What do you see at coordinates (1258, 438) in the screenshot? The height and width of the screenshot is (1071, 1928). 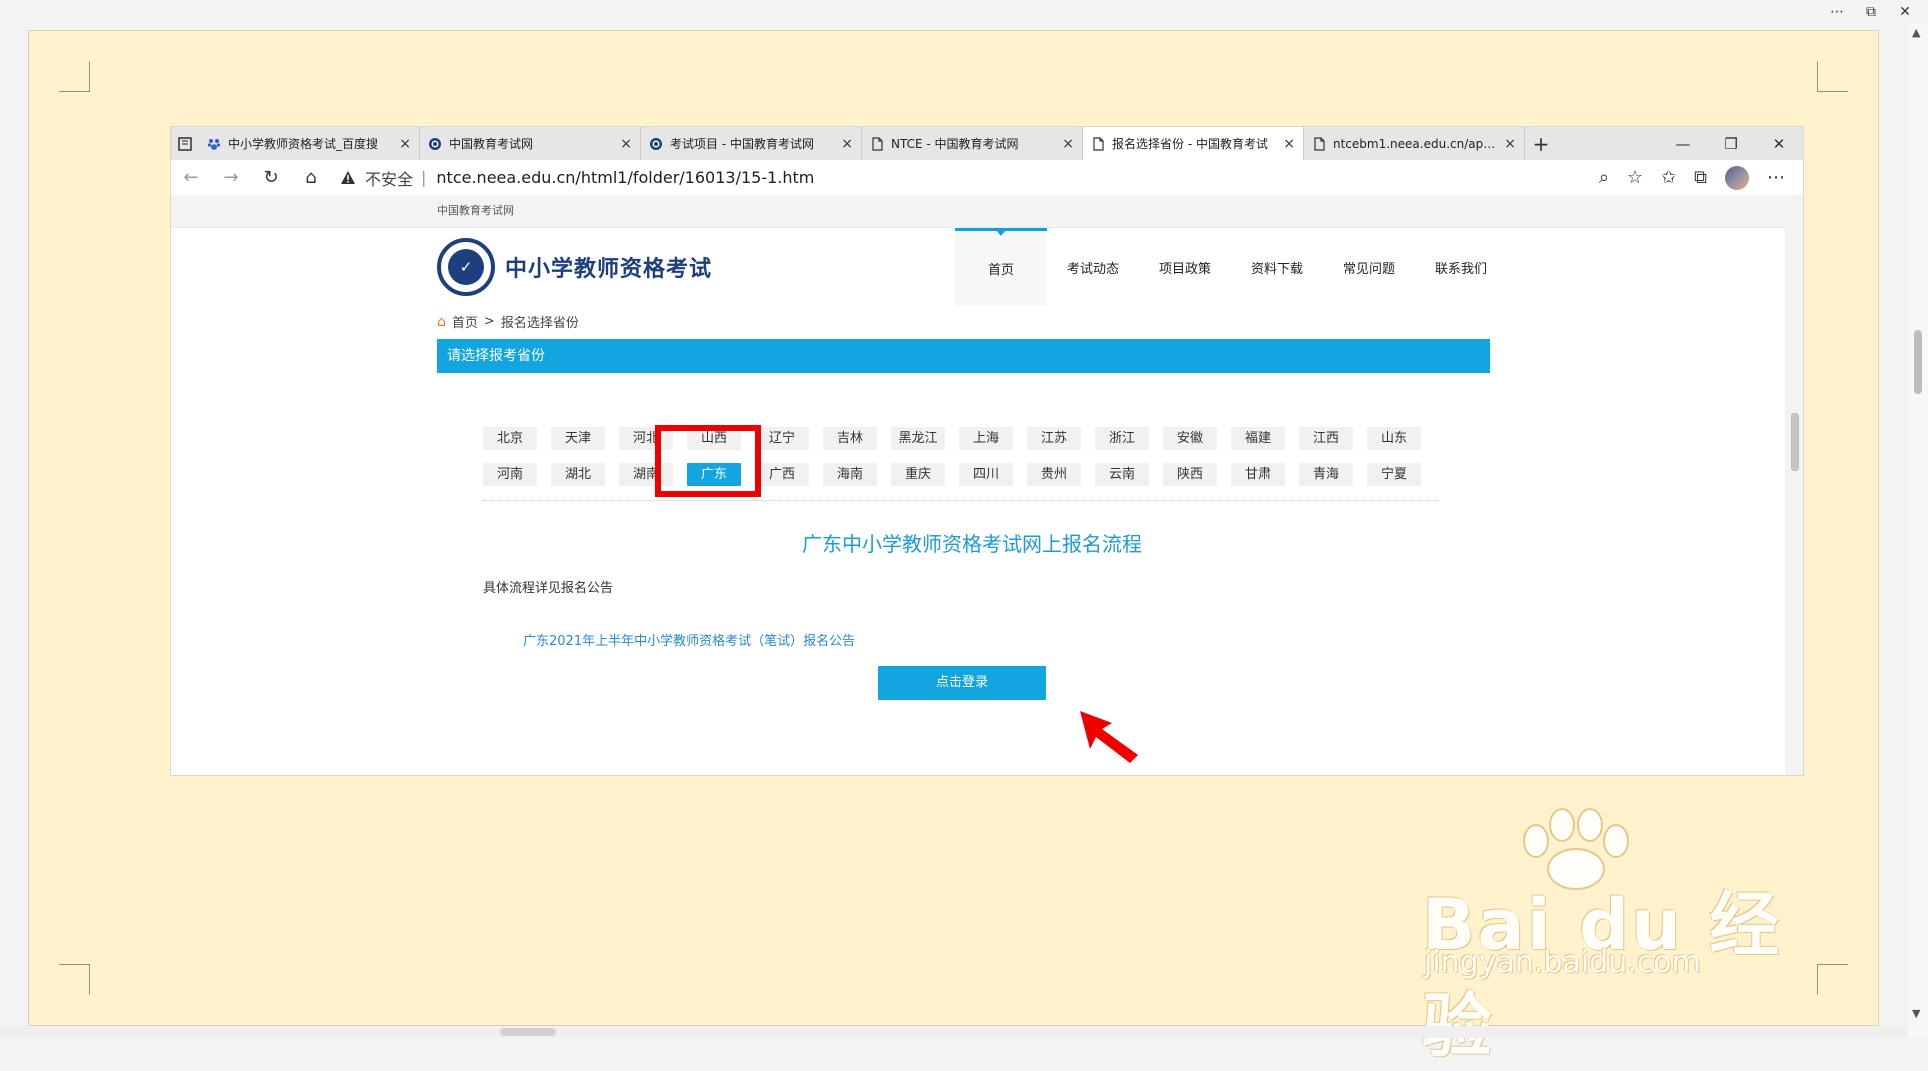 I see `province-button: 福建` at bounding box center [1258, 438].